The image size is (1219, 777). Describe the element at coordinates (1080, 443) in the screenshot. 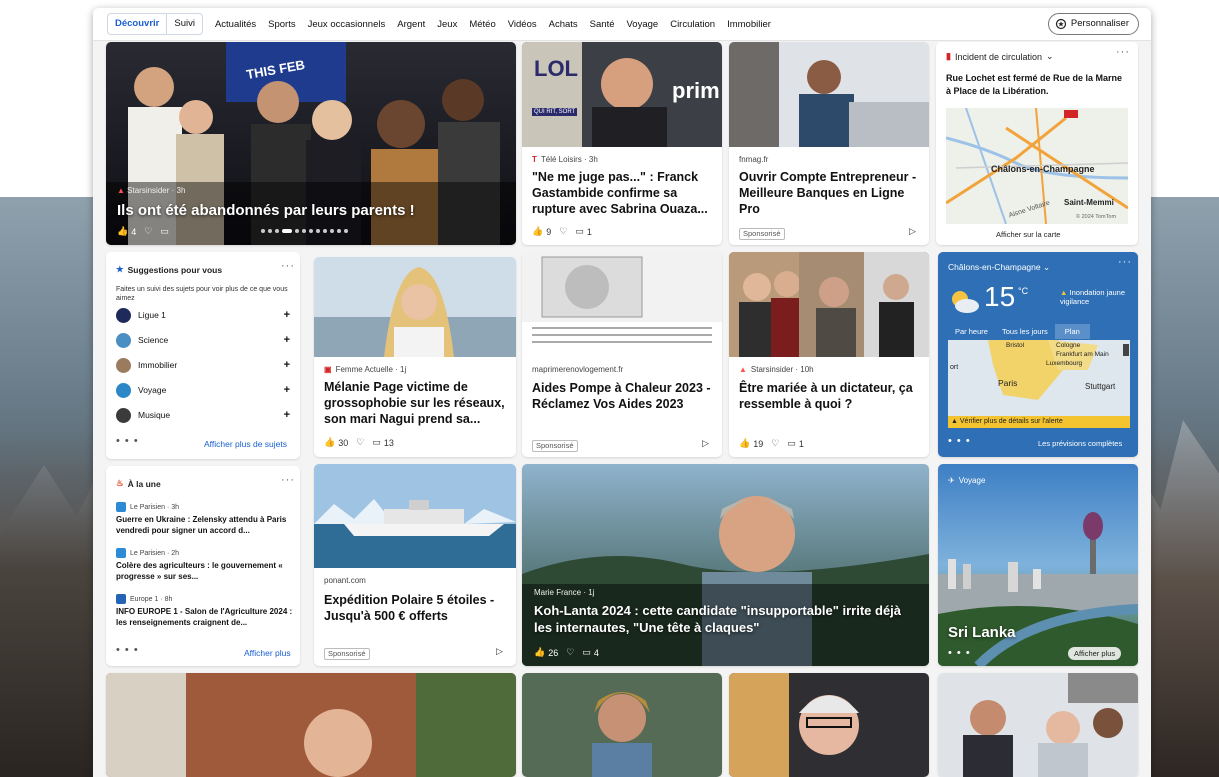

I see `full-forecast-link: Les prévisions complètes` at that location.